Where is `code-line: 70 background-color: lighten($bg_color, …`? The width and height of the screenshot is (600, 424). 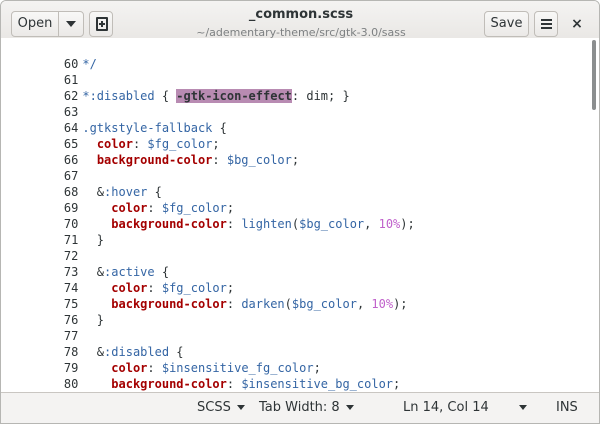
code-line: 70 background-color: lighten($bg_color, … is located at coordinates (300, 215).